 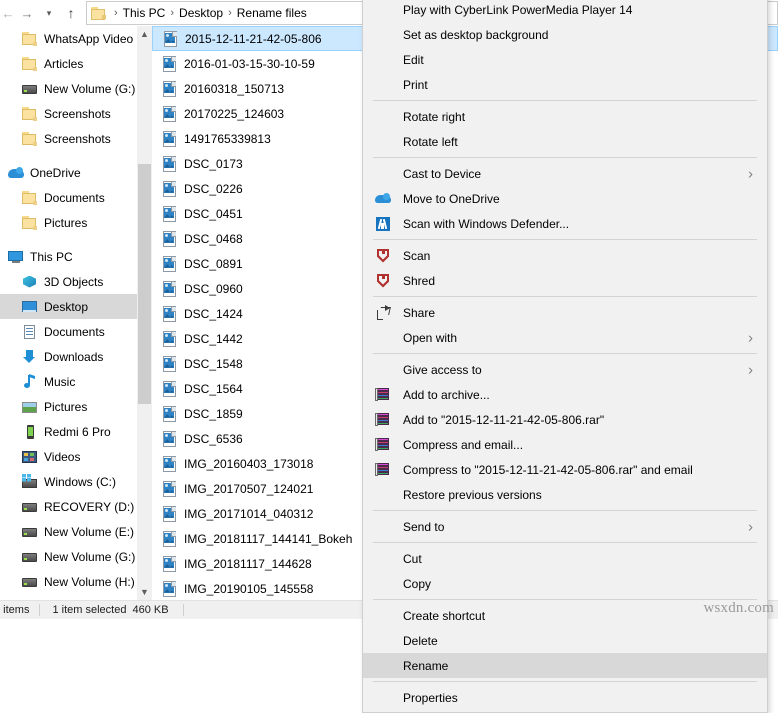 I want to click on sidebar-item-whatsapp-video: WhatsApp Video✒, so click(x=76, y=38).